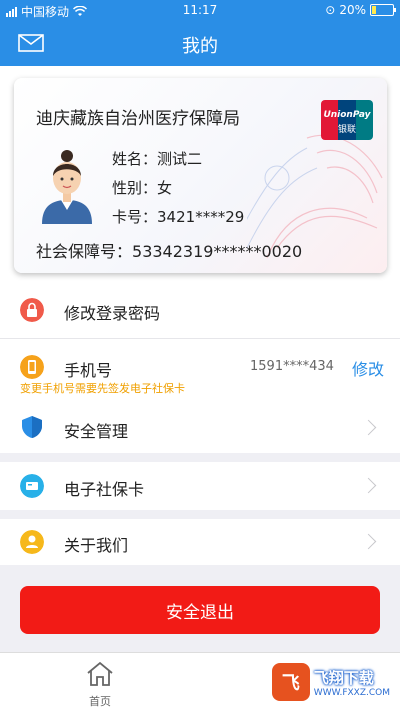 This screenshot has width=400, height=712. I want to click on card-name-row: 姓名：测试二, so click(157, 159).